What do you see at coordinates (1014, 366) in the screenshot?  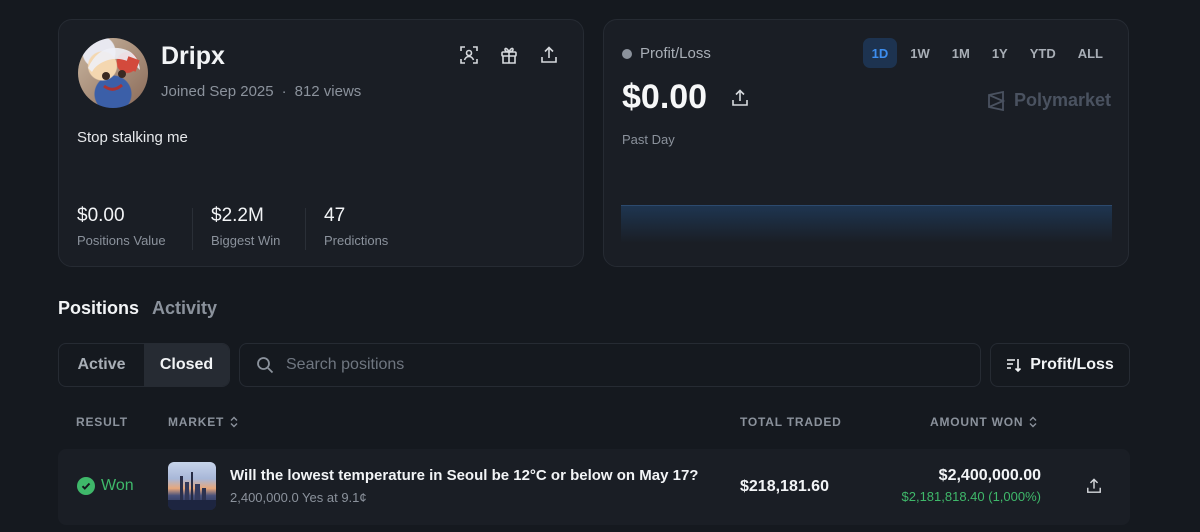 I see `sort-icon` at bounding box center [1014, 366].